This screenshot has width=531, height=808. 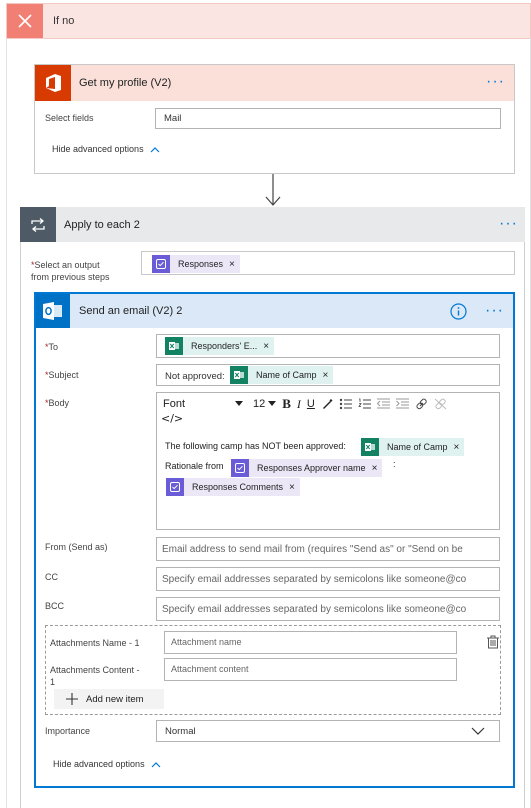 I want to click on unlink-icon, so click(x=440, y=404).